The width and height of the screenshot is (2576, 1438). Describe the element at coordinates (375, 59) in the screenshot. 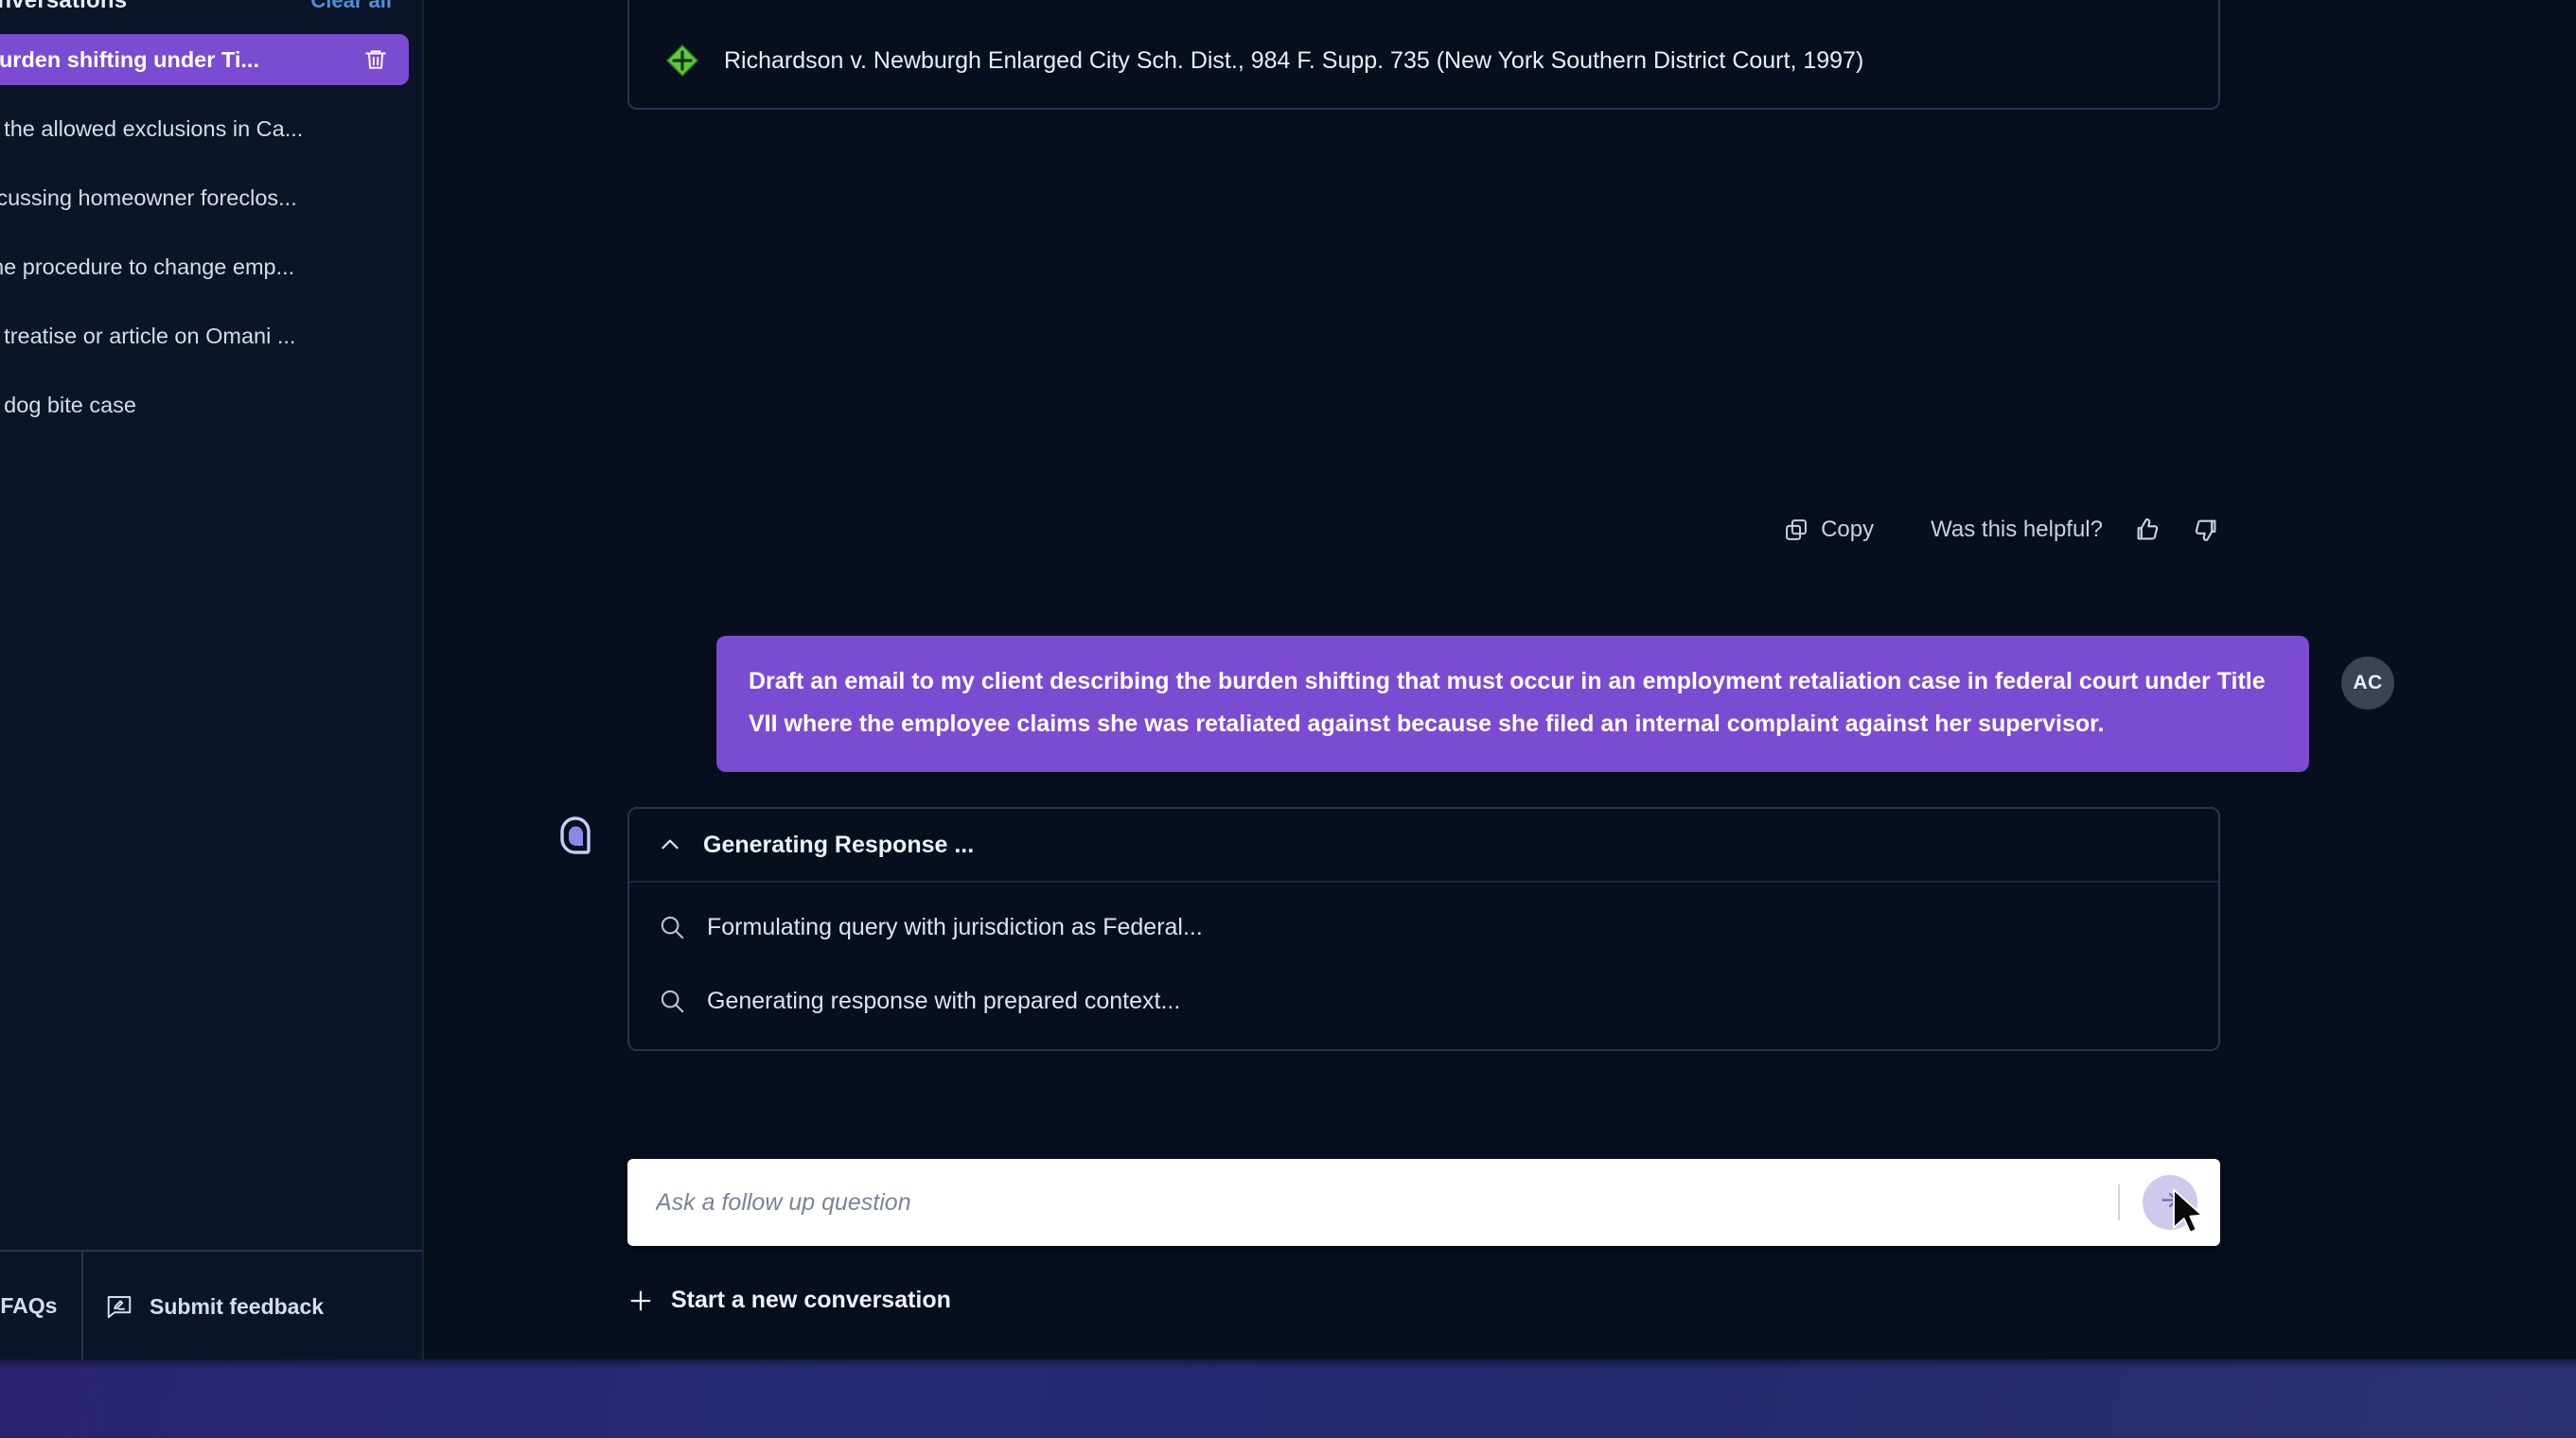

I see `trash-icon` at that location.